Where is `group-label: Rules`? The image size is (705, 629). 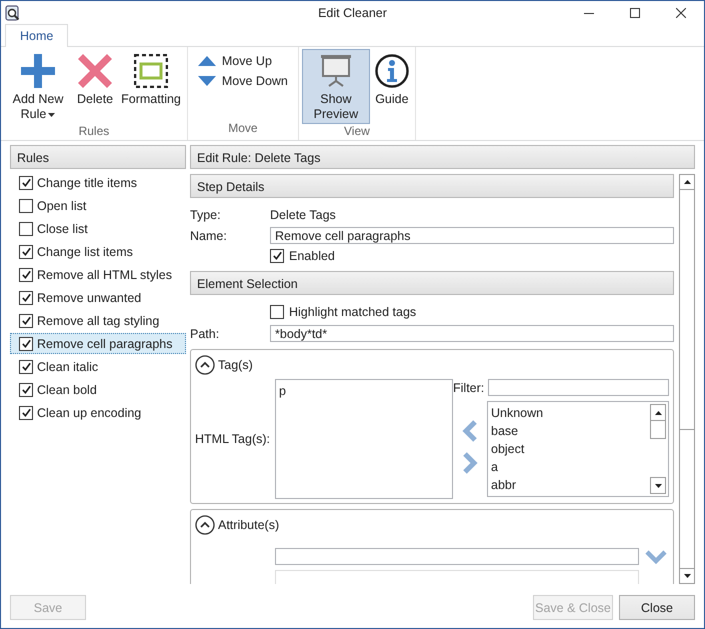
group-label: Rules is located at coordinates (94, 131).